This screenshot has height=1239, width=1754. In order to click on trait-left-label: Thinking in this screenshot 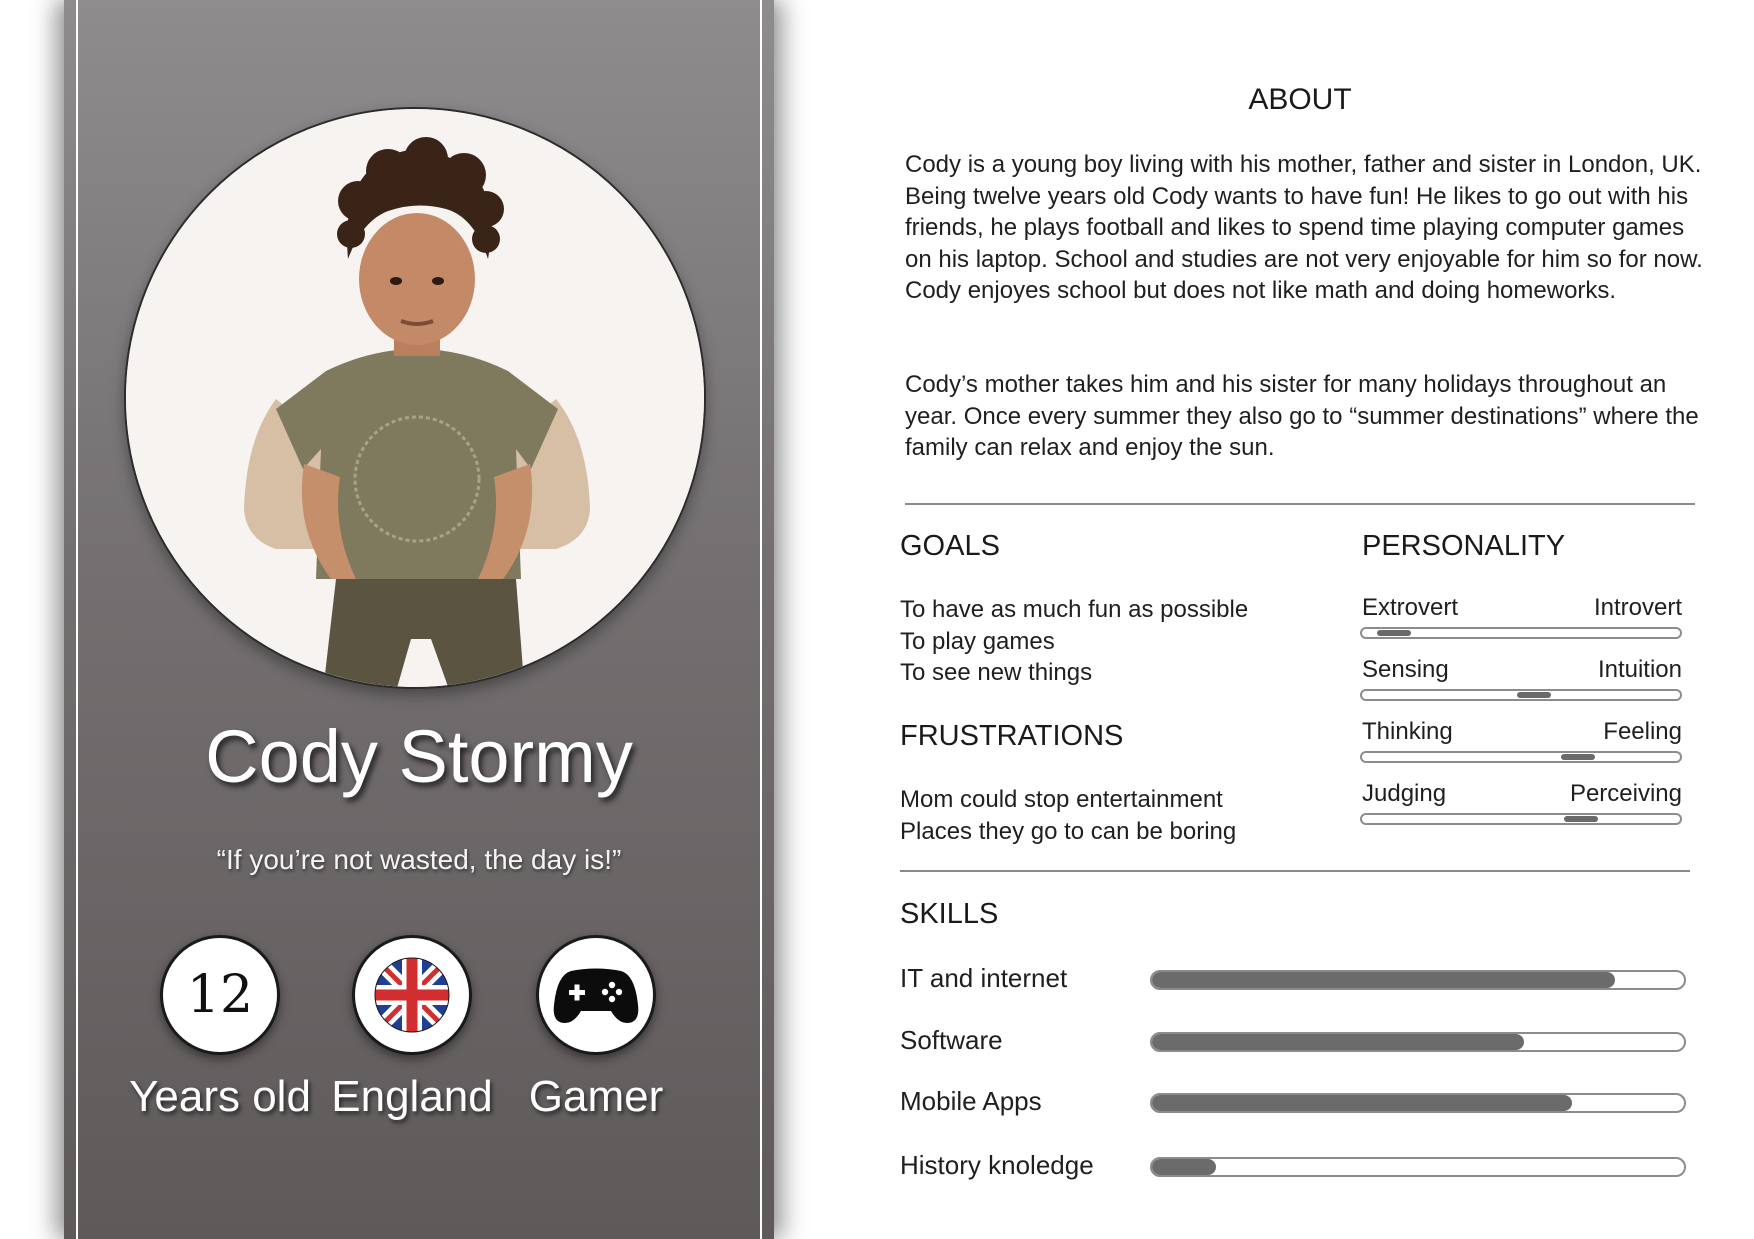, I will do `click(1407, 731)`.